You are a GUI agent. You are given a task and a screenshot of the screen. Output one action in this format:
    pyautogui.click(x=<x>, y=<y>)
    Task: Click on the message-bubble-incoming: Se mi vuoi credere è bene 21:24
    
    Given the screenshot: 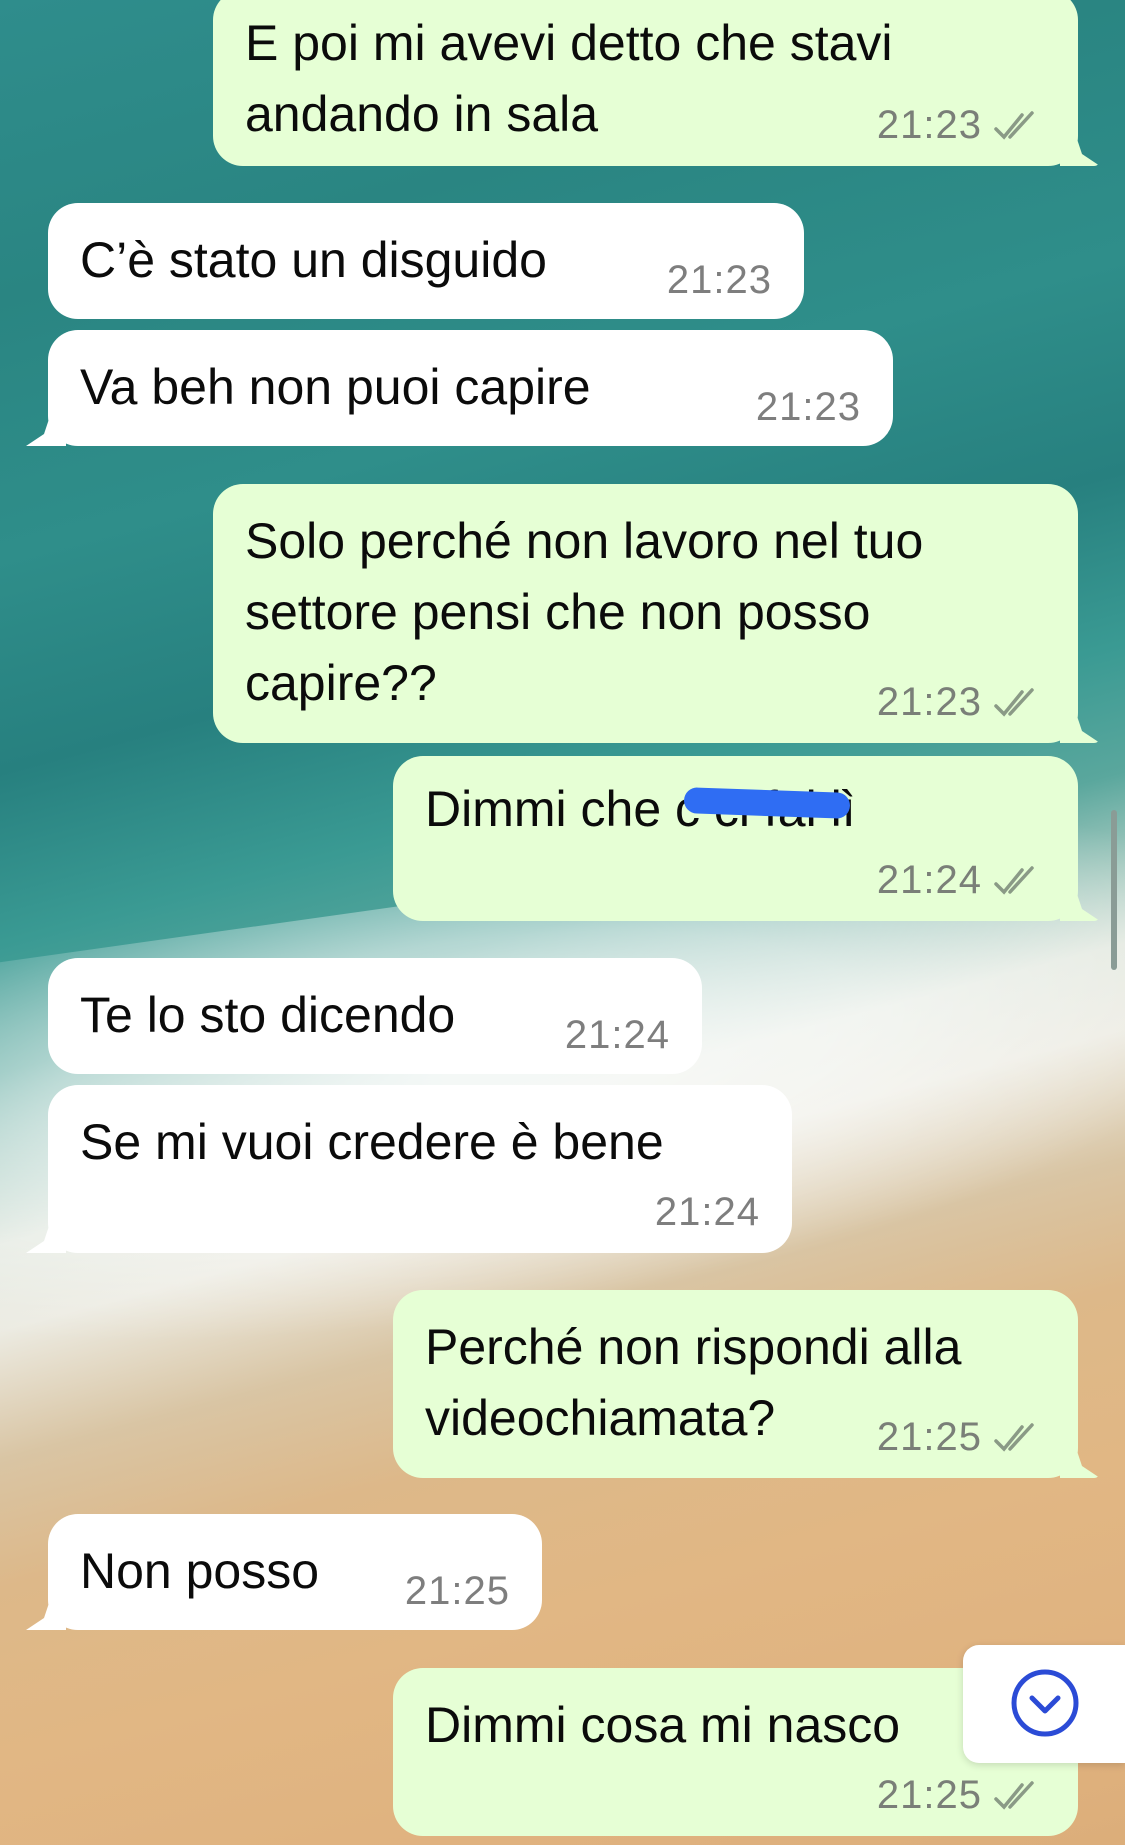 What is the action you would take?
    pyautogui.click(x=420, y=1169)
    